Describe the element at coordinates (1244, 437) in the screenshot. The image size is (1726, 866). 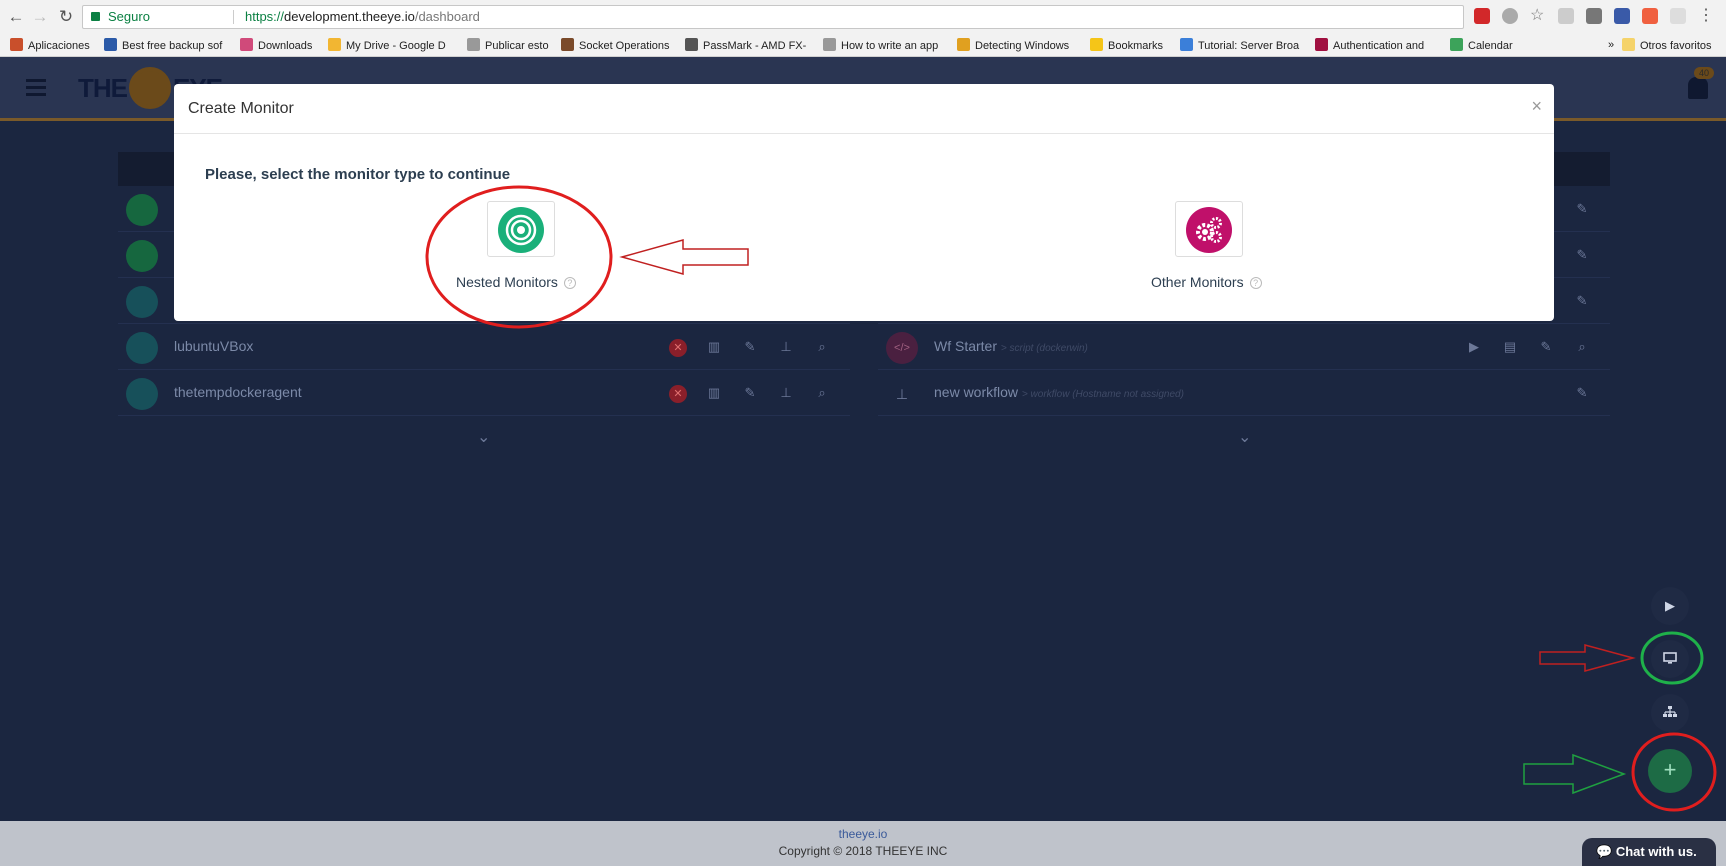
I see `expand-tasks-chevron-icon: ⌄` at that location.